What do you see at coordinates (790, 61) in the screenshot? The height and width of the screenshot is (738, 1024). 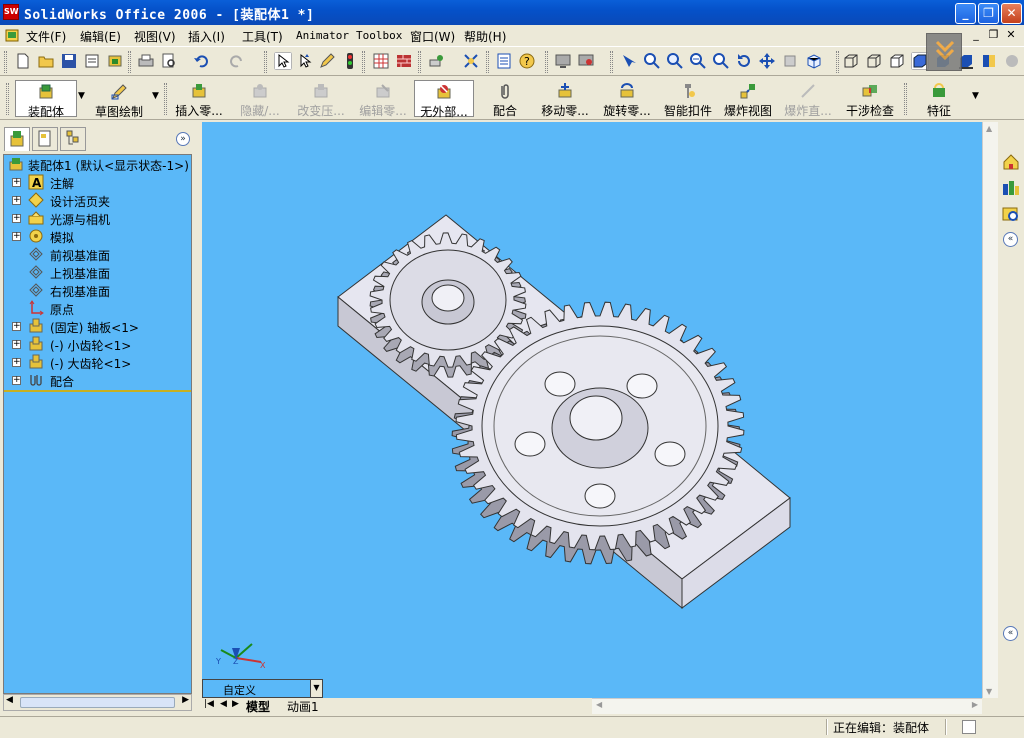 I see `3d-drawing-view-icon` at bounding box center [790, 61].